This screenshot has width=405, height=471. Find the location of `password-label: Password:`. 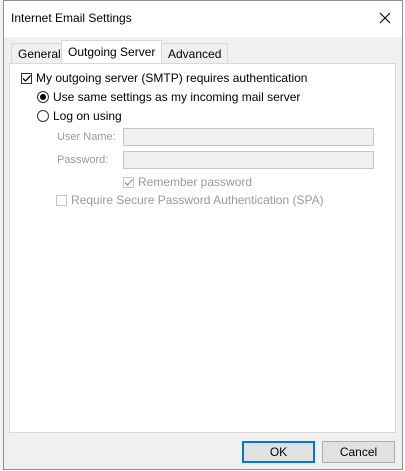

password-label: Password: is located at coordinates (83, 160).